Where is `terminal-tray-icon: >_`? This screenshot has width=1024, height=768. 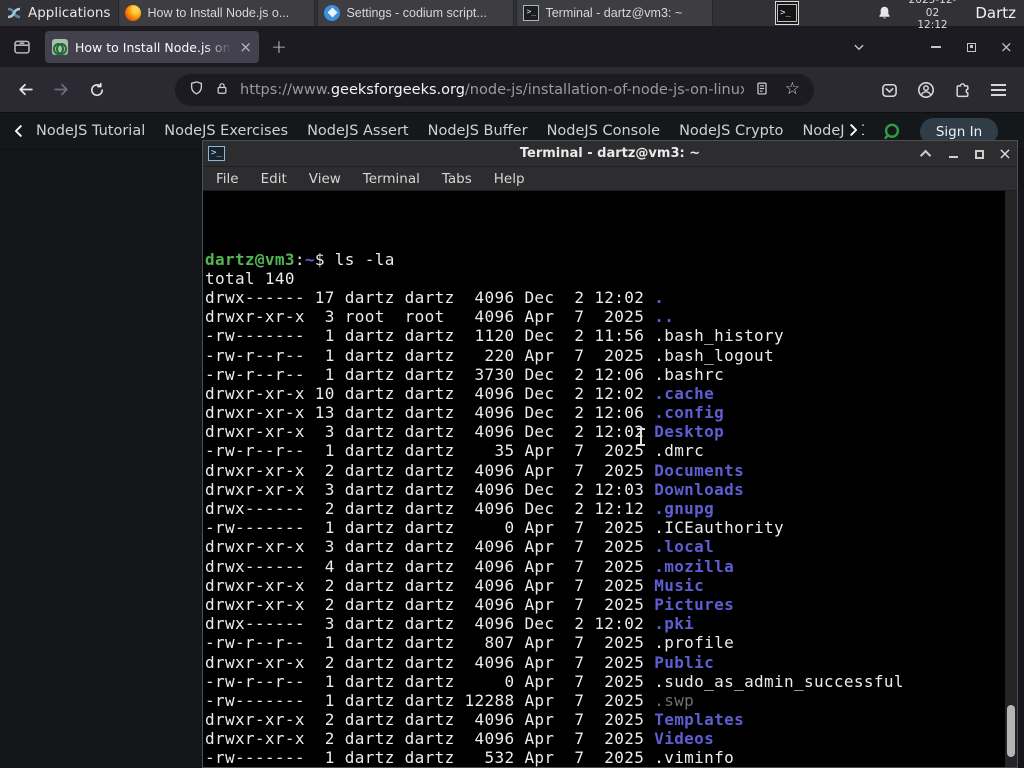
terminal-tray-icon: >_ is located at coordinates (787, 13).